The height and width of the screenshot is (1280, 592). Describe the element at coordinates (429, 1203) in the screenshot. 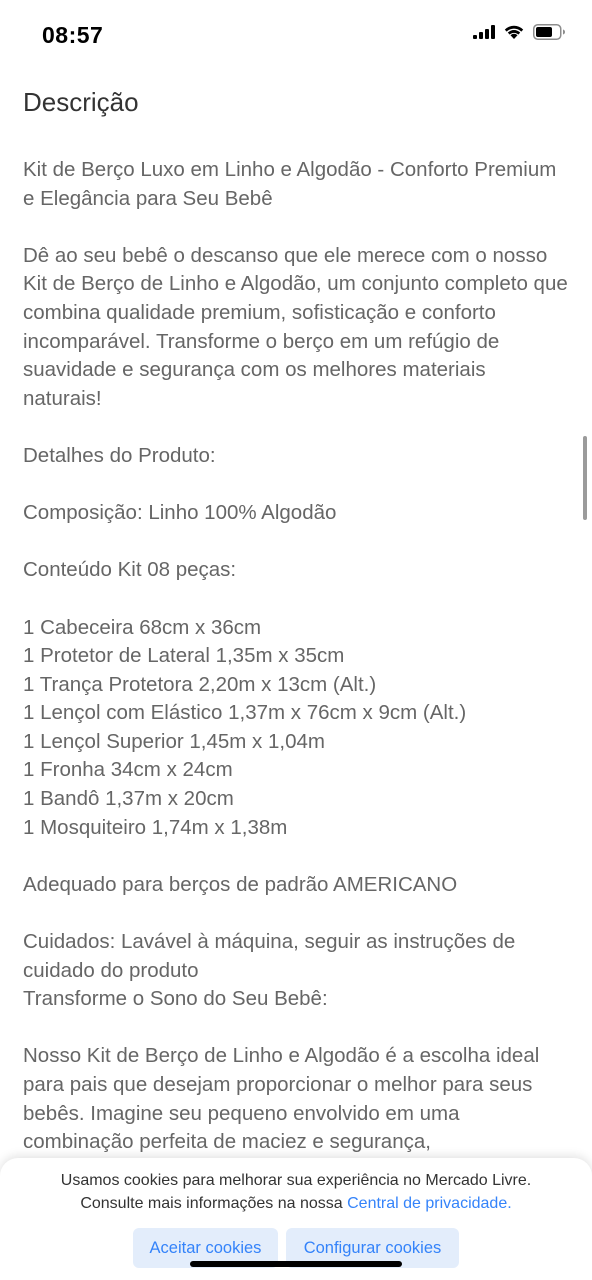

I see `privacy-center-link: Central de privacidade.` at that location.